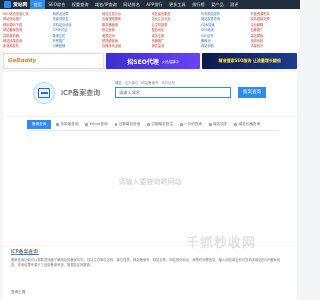 The width and height of the screenshot is (320, 300). I want to click on tool-tab: 过期域名抢注, so click(160, 124).